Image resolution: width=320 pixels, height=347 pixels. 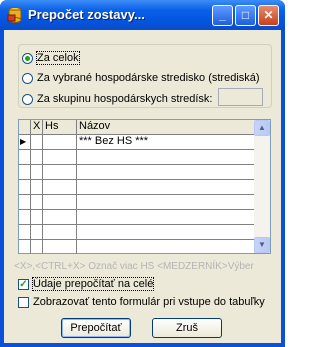 I want to click on cancel-button: Zruš, so click(x=187, y=328).